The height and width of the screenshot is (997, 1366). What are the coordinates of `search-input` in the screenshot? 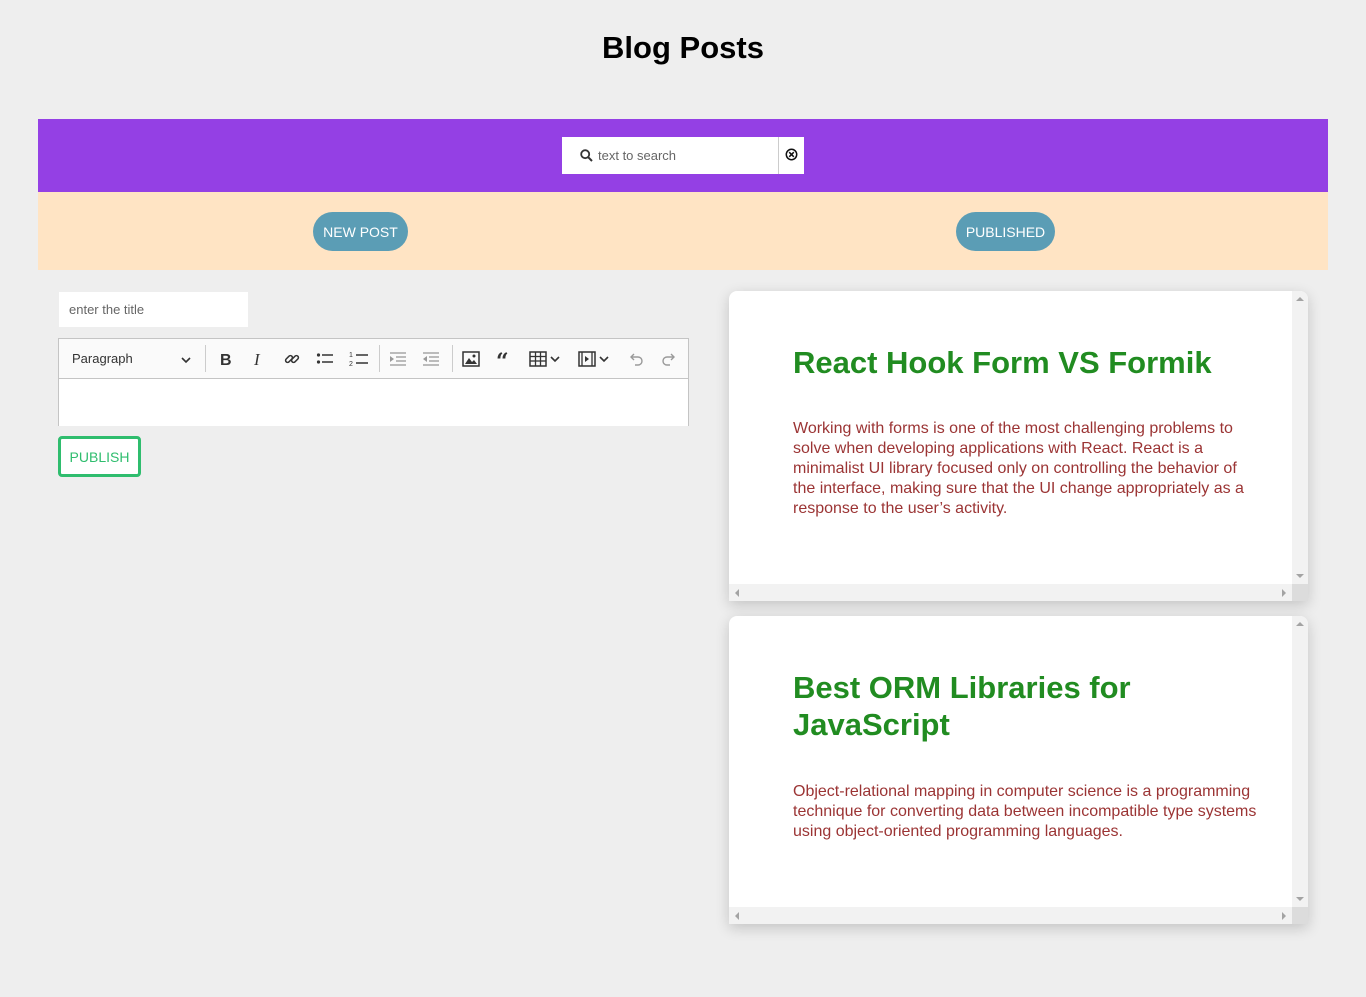 It's located at (683, 155).